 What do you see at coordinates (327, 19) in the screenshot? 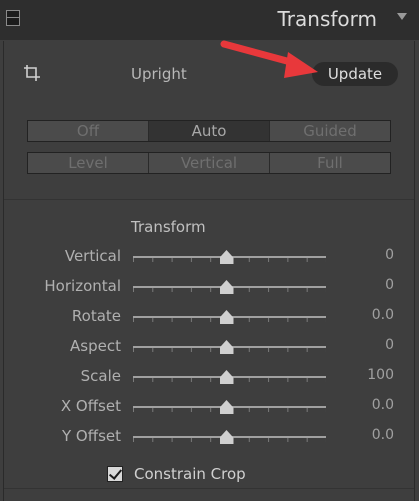
I see `panel-title: Transform` at bounding box center [327, 19].